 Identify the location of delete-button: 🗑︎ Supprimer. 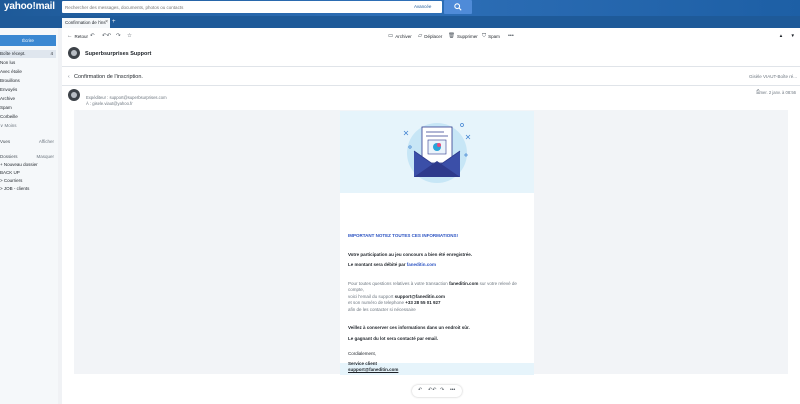
(463, 36).